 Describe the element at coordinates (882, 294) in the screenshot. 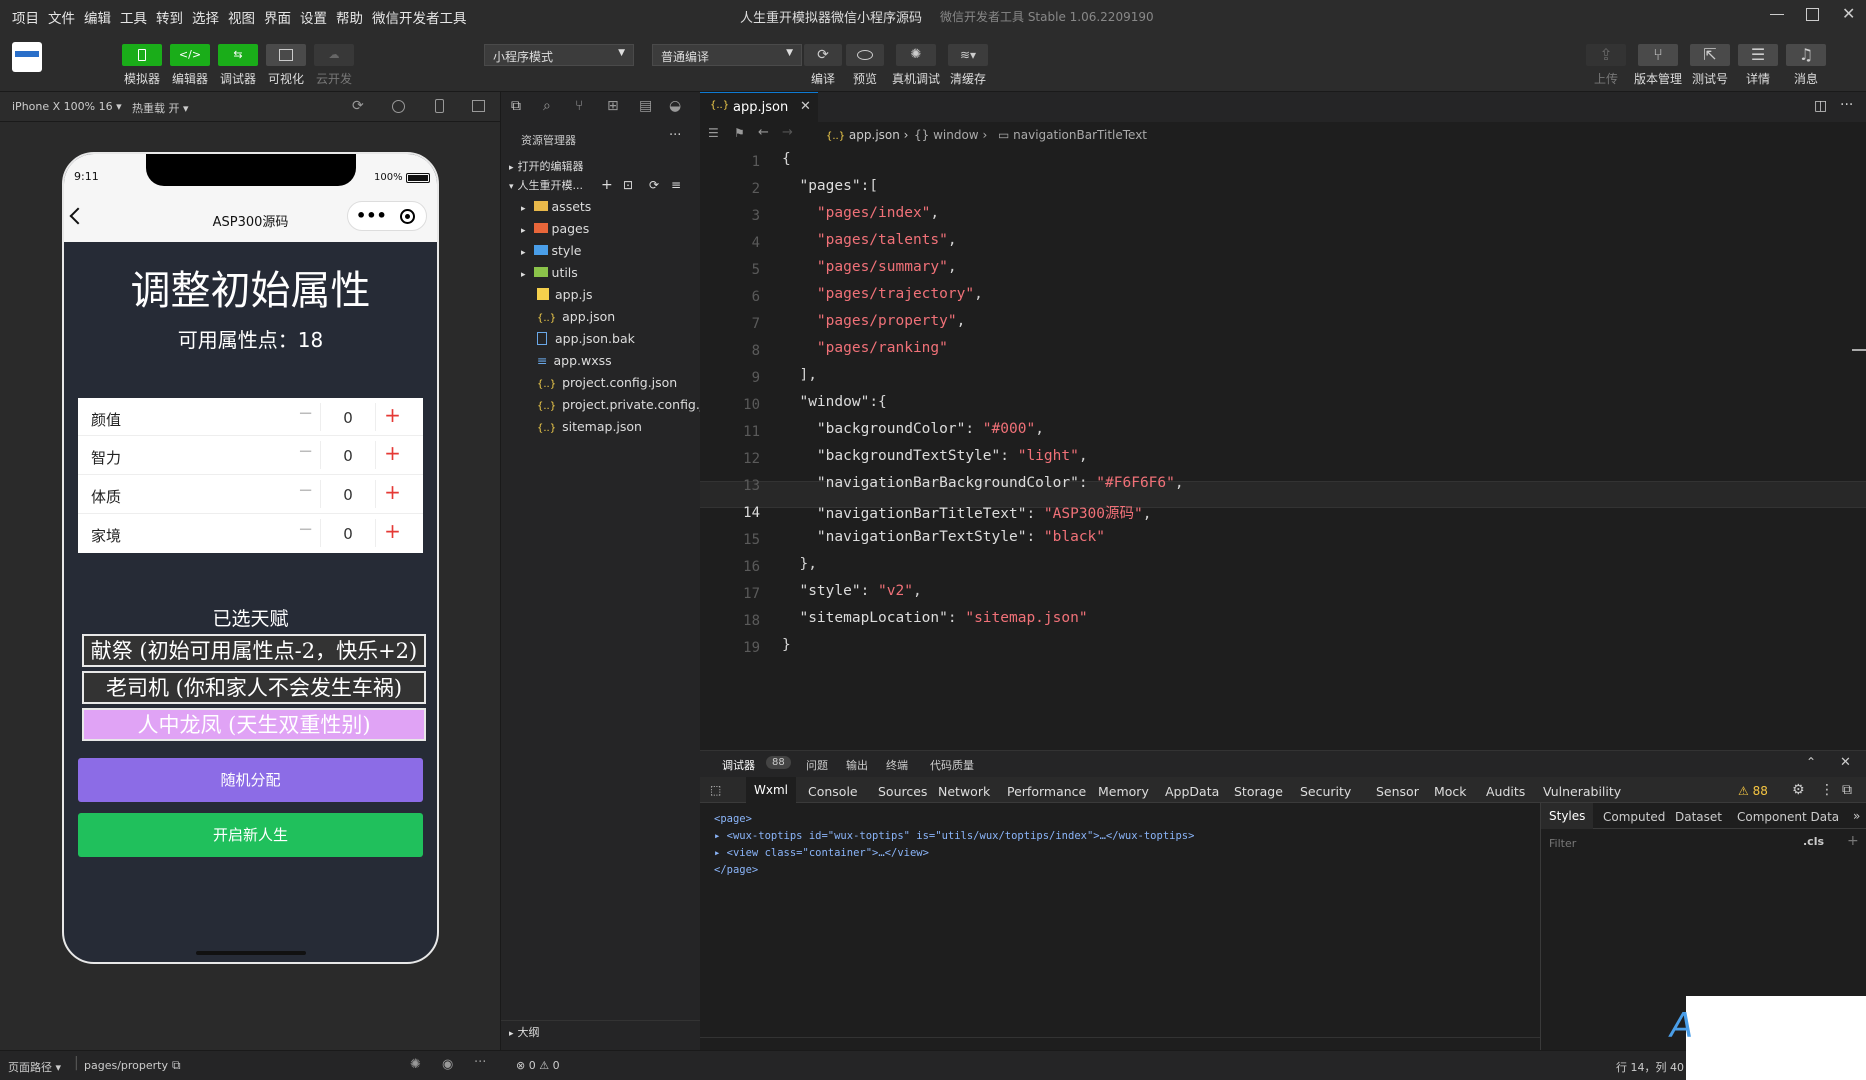

I see `code-line: "pages/trajectory",` at that location.